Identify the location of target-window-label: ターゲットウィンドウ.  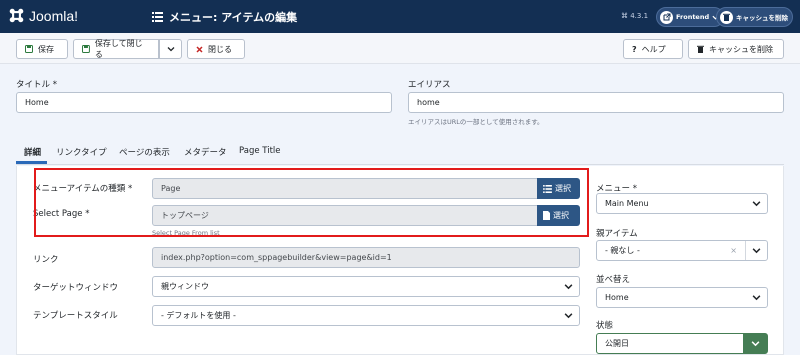
(76, 288).